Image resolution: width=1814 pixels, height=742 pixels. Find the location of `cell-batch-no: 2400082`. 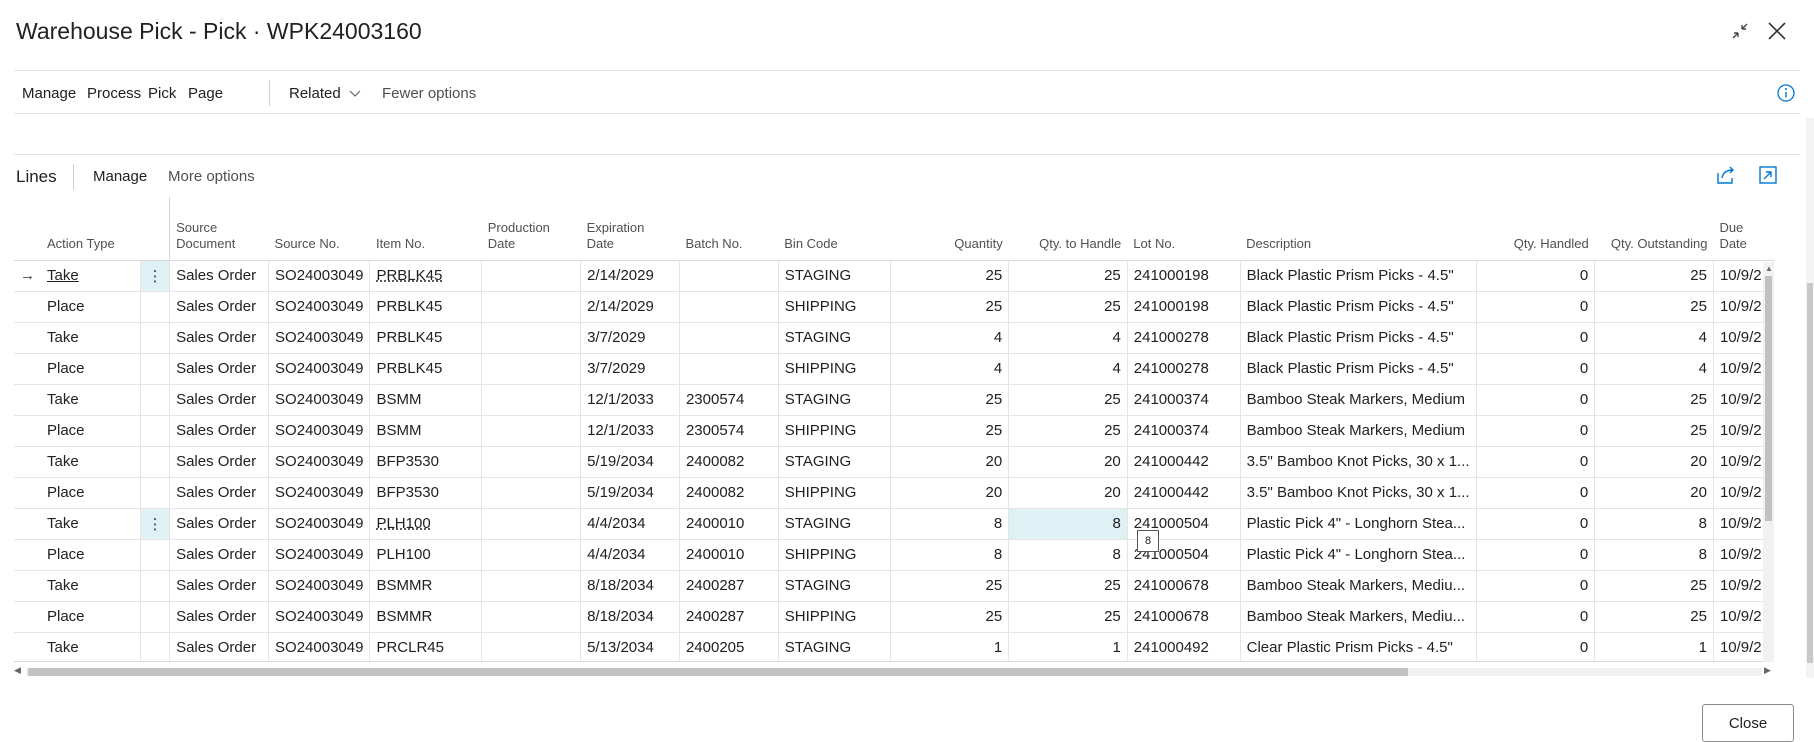

cell-batch-no: 2400082 is located at coordinates (729, 462).